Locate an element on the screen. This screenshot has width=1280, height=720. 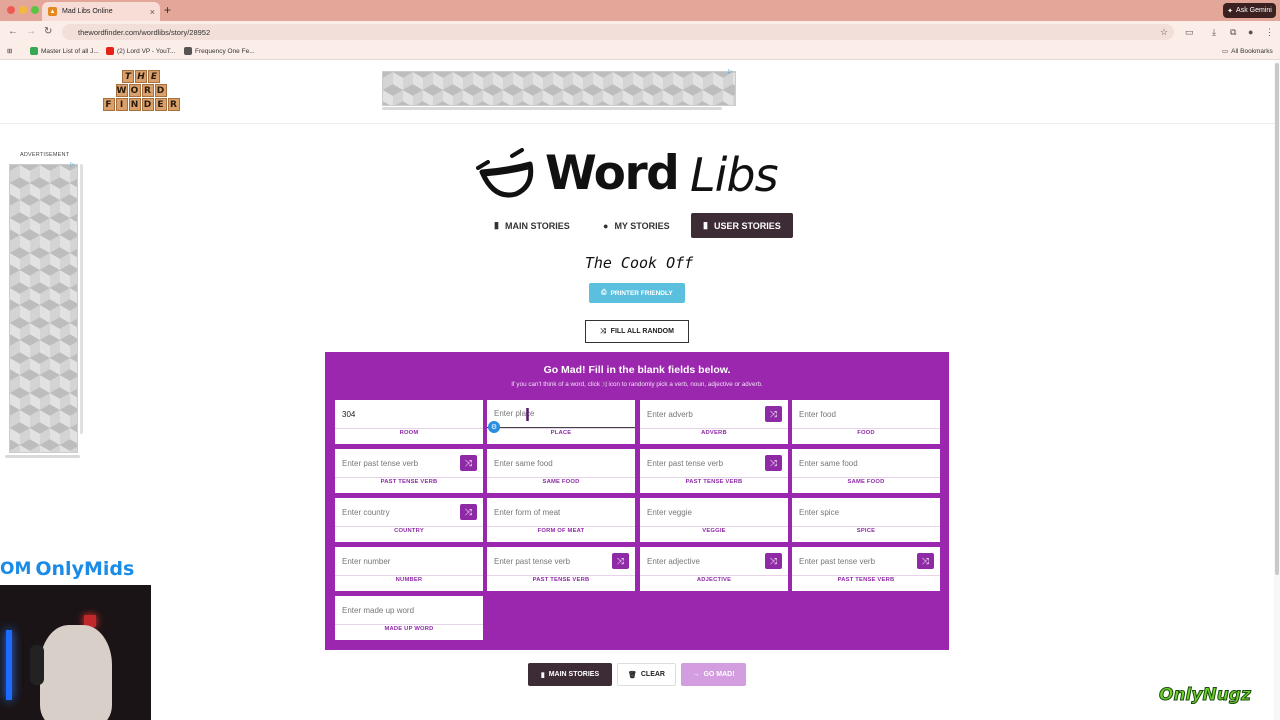
clear-button: 🗑 CLEAR is located at coordinates (646, 674).